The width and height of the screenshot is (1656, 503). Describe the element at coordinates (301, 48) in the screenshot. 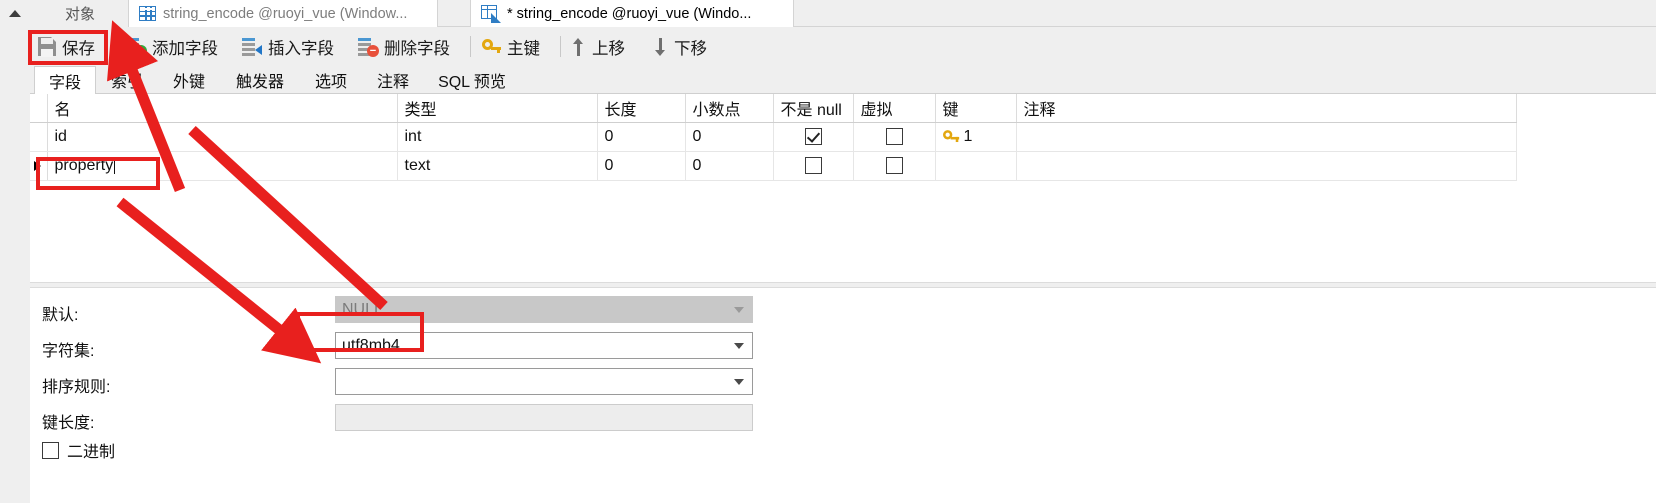

I see `insert-field-button-label: 插入字段` at that location.